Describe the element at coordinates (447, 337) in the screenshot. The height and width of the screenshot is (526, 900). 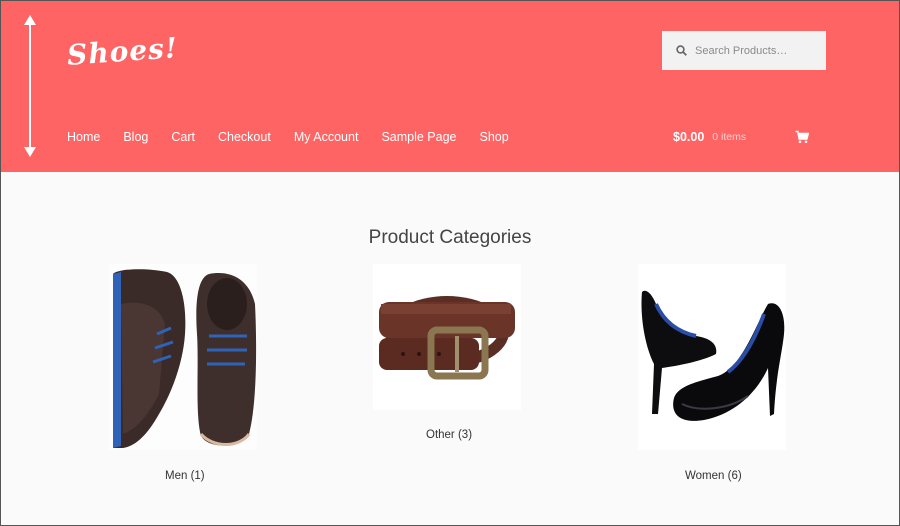
I see `category-image-other` at that location.